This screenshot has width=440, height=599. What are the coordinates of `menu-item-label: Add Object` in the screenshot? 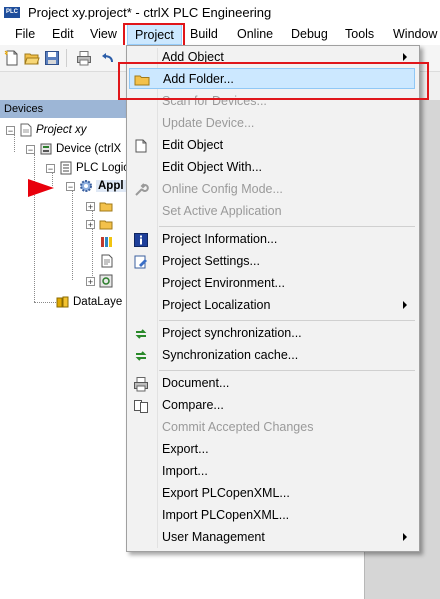 It's located at (193, 57).